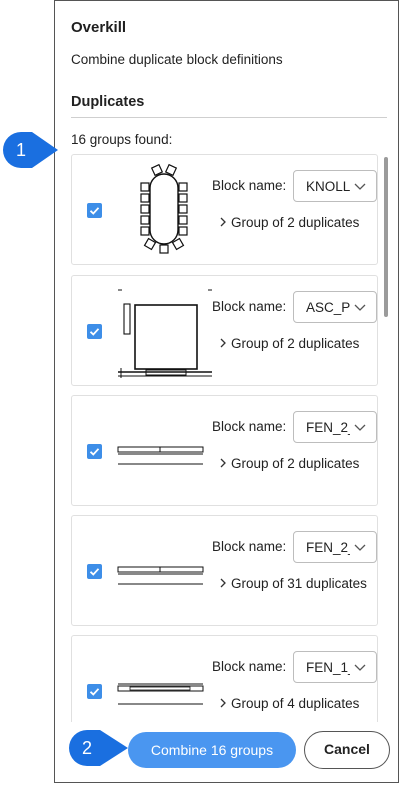 The width and height of the screenshot is (400, 785). I want to click on group-card: Block name: FEN_2_ Group of 2 duplicates, so click(224, 450).